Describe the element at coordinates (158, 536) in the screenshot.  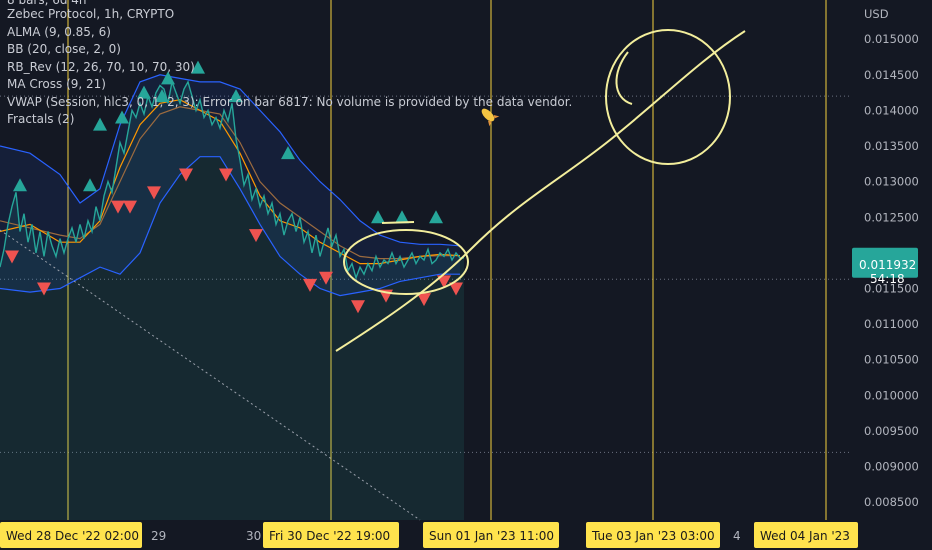
I see `time-axis-tick: 29` at that location.